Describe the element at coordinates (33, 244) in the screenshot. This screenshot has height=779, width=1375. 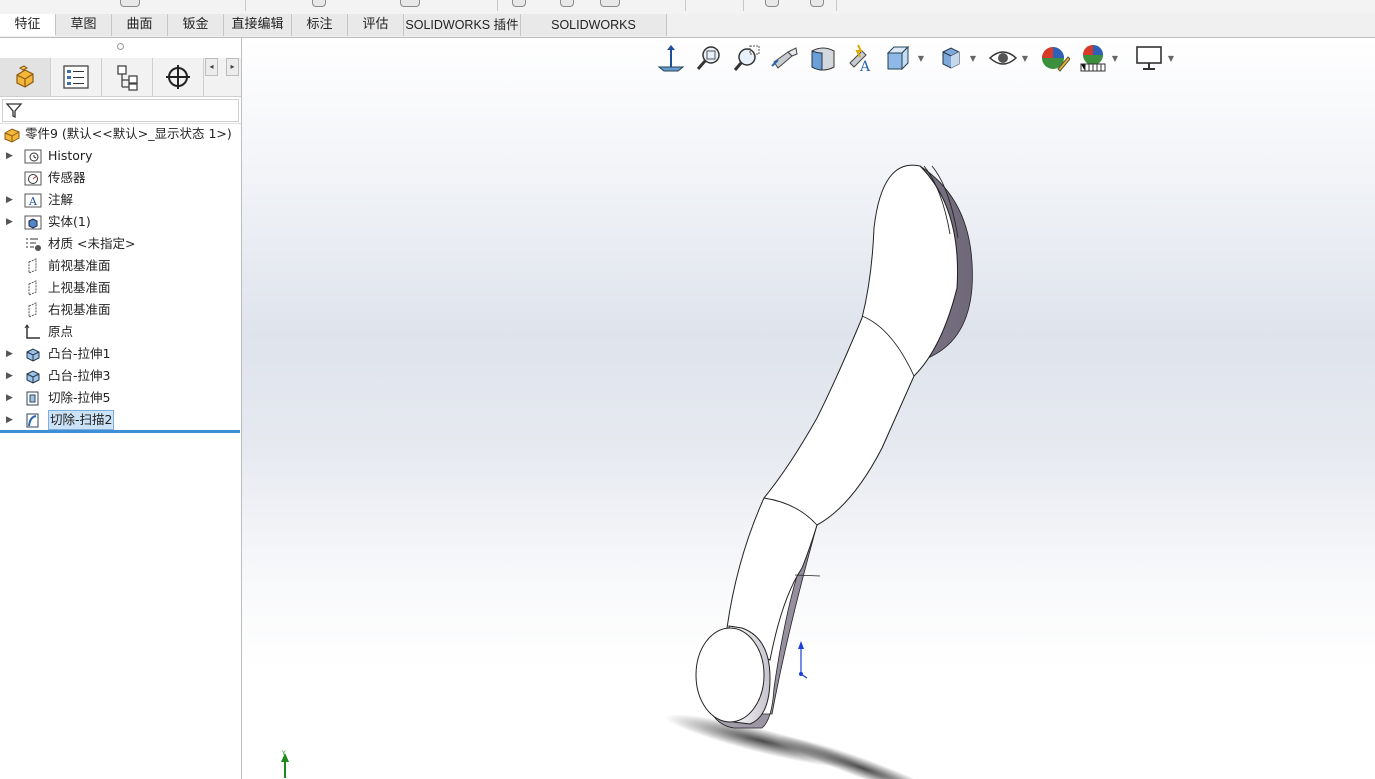
I see `material-icon` at that location.